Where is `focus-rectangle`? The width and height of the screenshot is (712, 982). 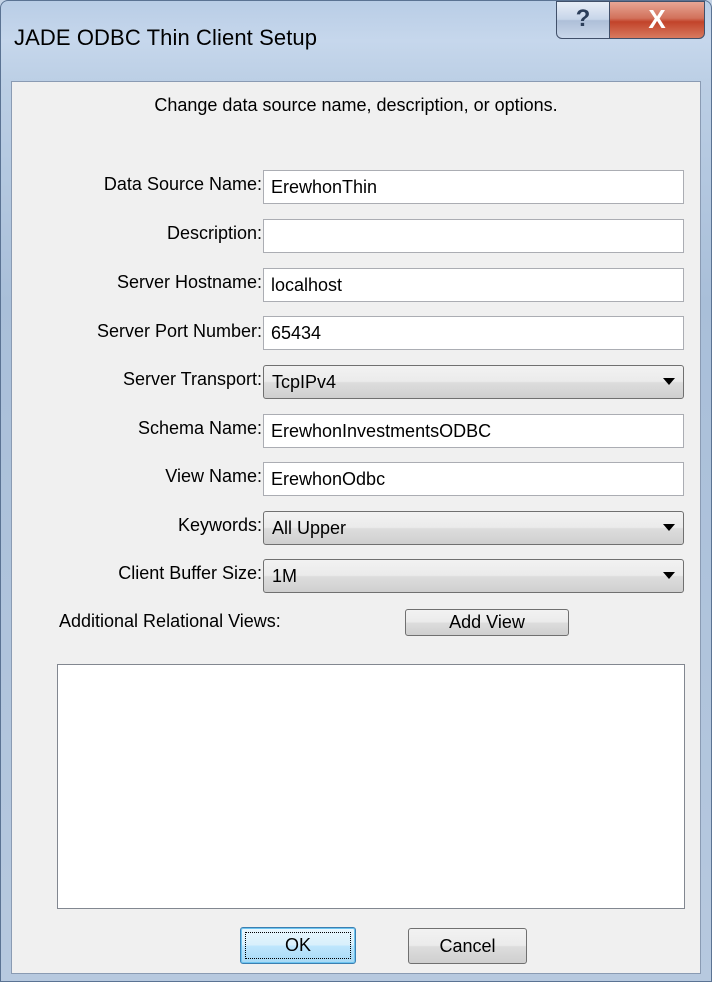
focus-rectangle is located at coordinates (298, 945).